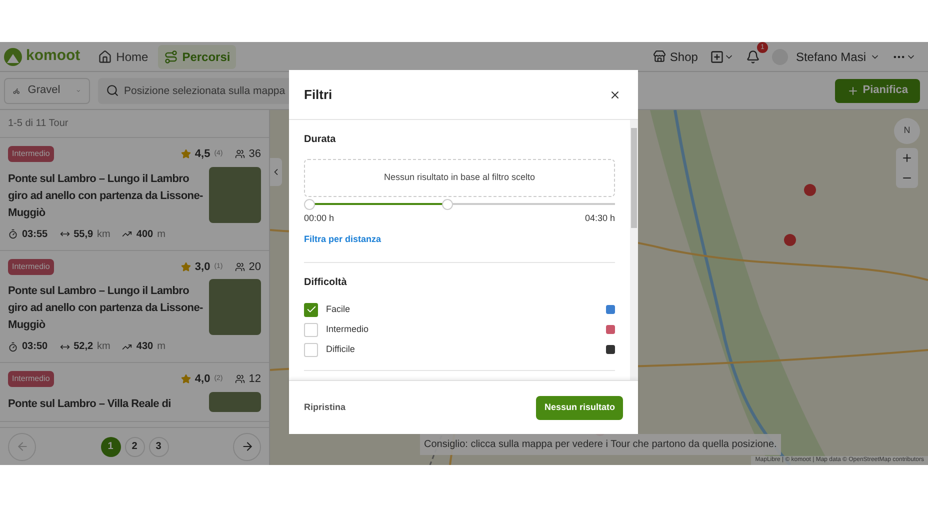 The height and width of the screenshot is (507, 928). Describe the element at coordinates (171, 57) in the screenshot. I see `route-icon` at that location.